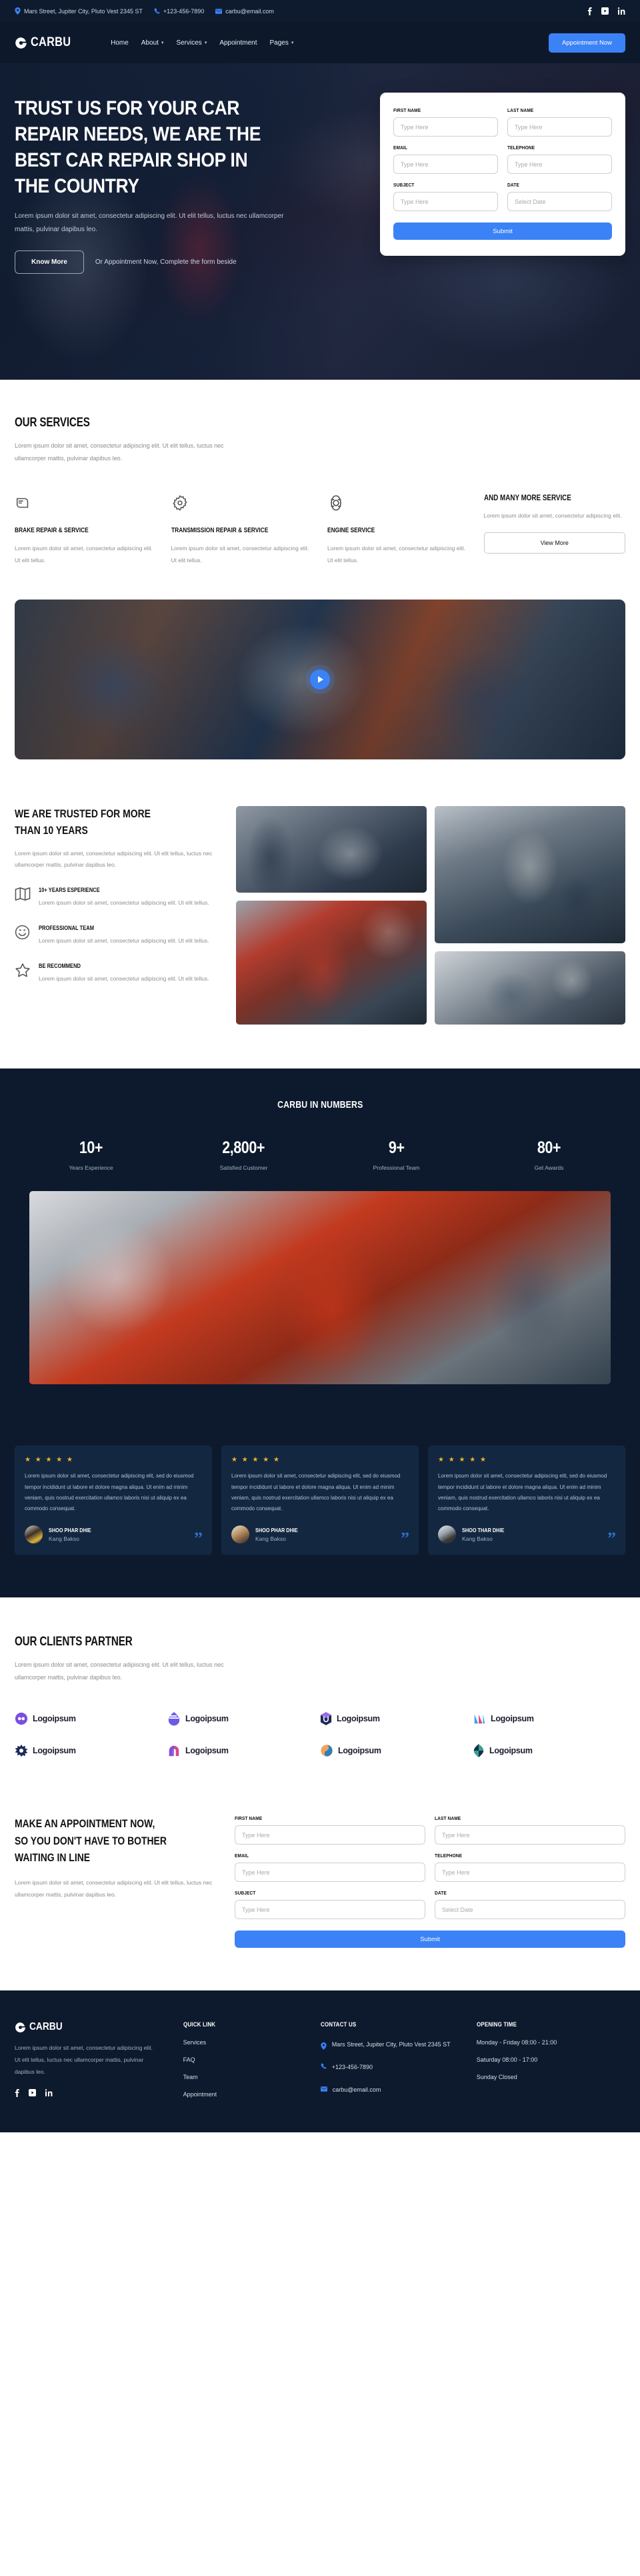 This screenshot has height=2576, width=640. Describe the element at coordinates (559, 165) in the screenshot. I see `hero-input-telephone` at that location.